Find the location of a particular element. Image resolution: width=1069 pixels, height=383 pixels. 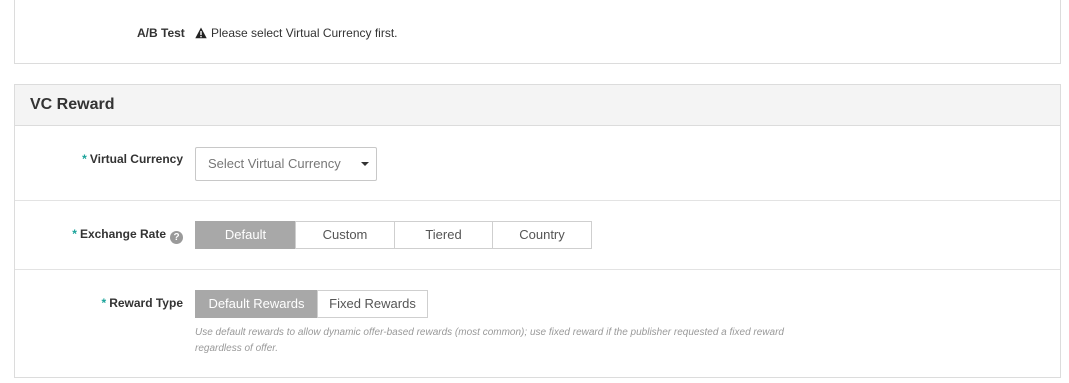

reward-type-toggle-group: Default Rewards Fixed Rewards is located at coordinates (311, 304).